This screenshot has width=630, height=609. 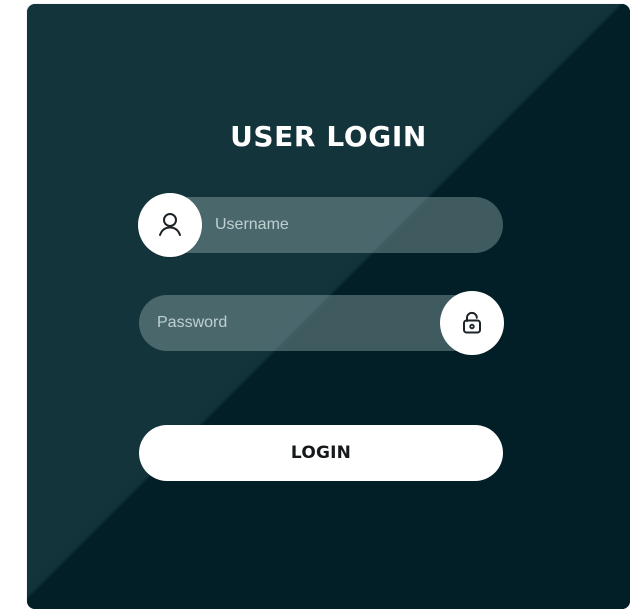 I want to click on page-title: USER LOGIN, so click(x=328, y=136).